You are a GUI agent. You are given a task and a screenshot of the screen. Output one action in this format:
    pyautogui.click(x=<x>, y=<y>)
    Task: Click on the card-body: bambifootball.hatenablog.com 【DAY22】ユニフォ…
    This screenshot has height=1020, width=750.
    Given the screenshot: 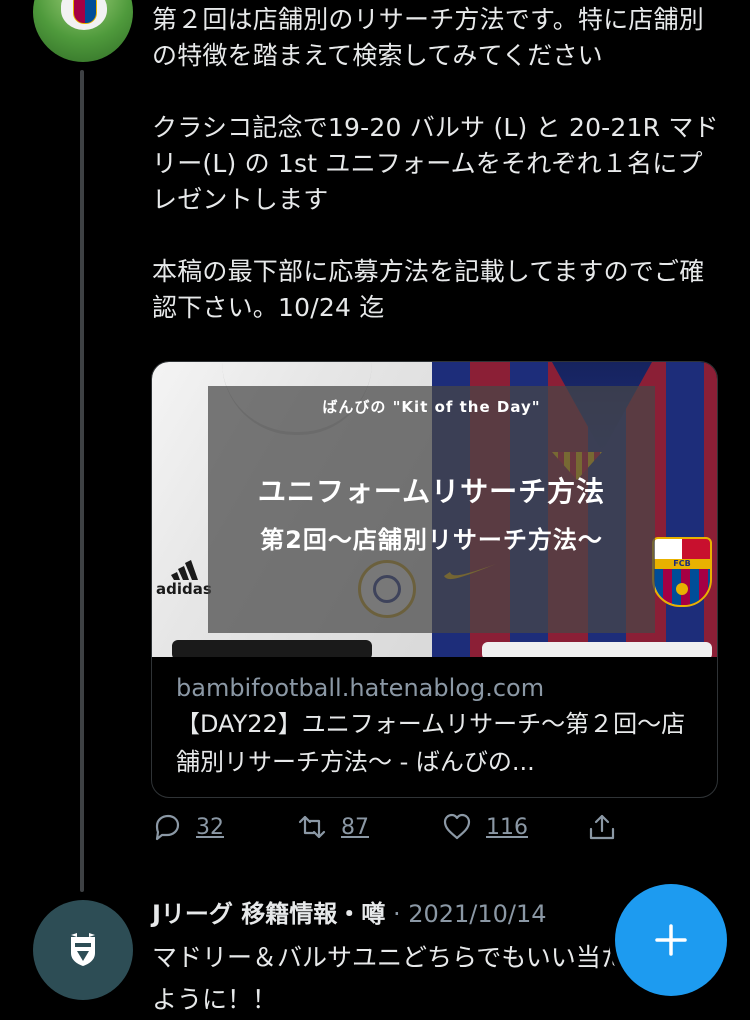 What is the action you would take?
    pyautogui.click(x=434, y=719)
    